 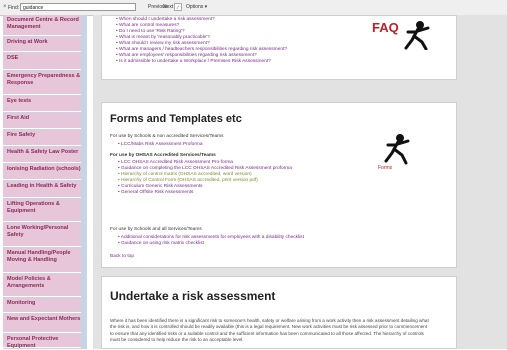 What do you see at coordinates (14, 8) in the screenshot?
I see `find-label: Find:` at bounding box center [14, 8].